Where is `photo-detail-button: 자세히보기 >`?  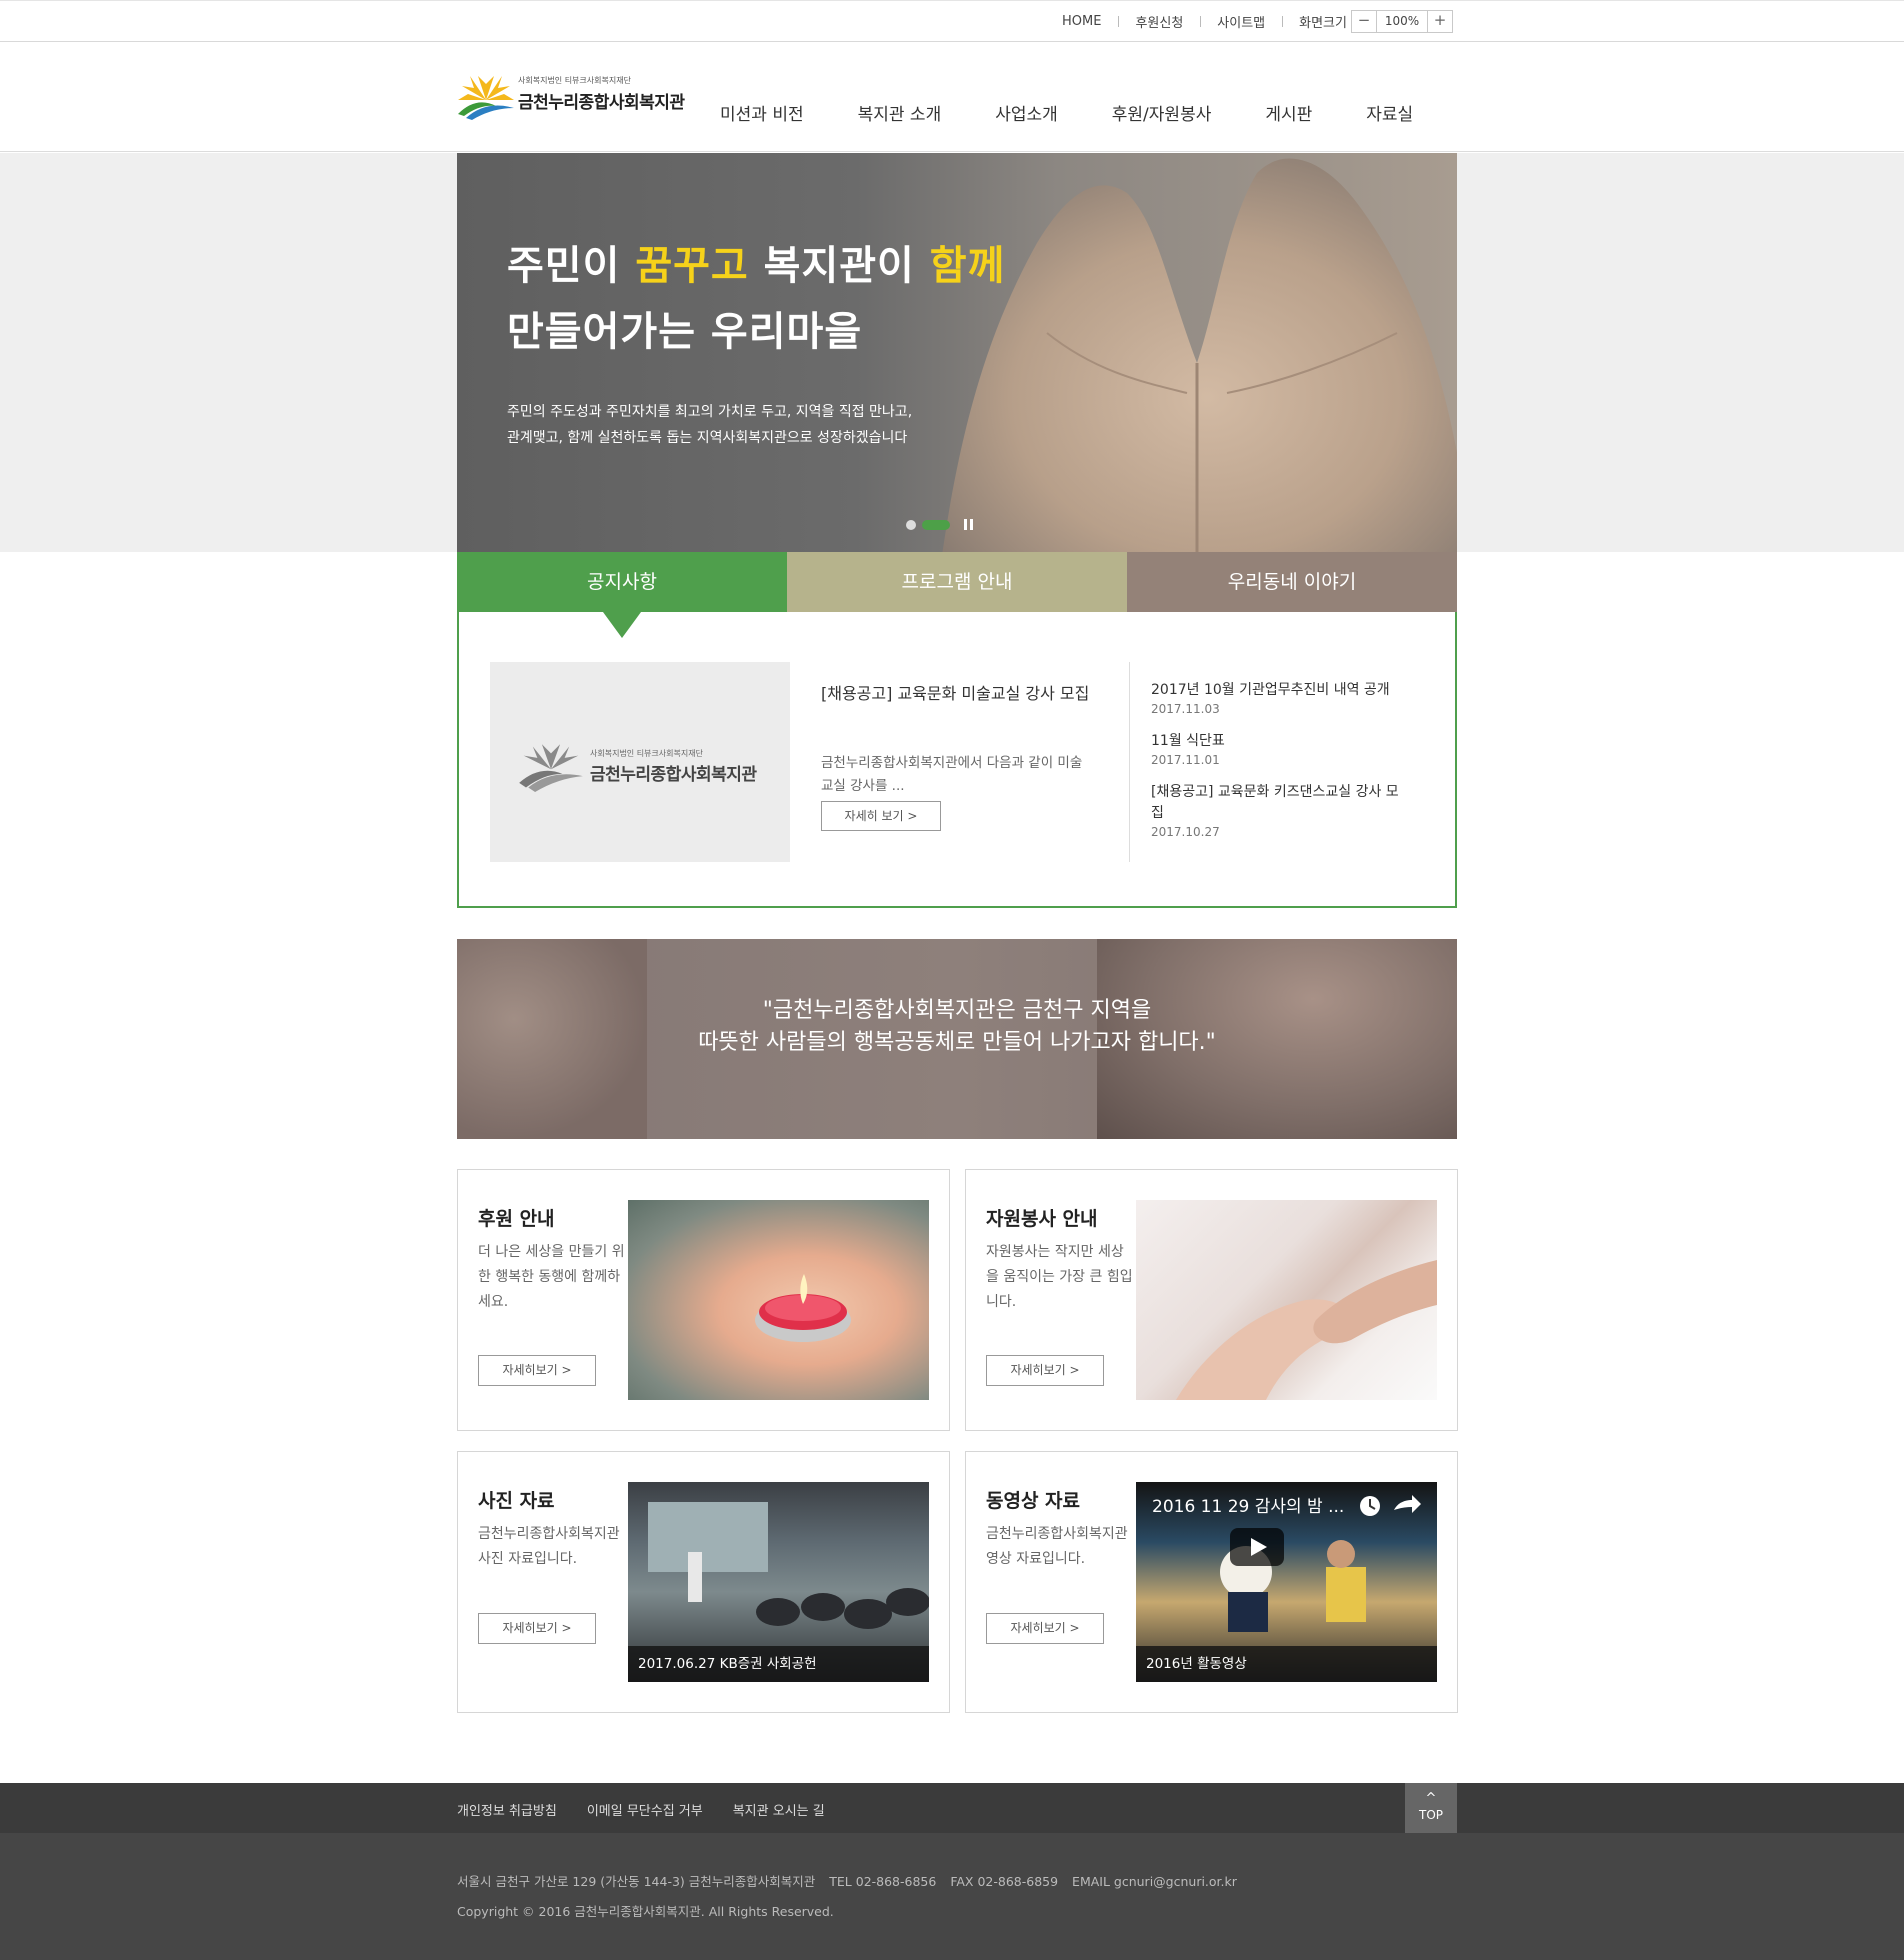
photo-detail-button: 자세히보기 > is located at coordinates (537, 1628).